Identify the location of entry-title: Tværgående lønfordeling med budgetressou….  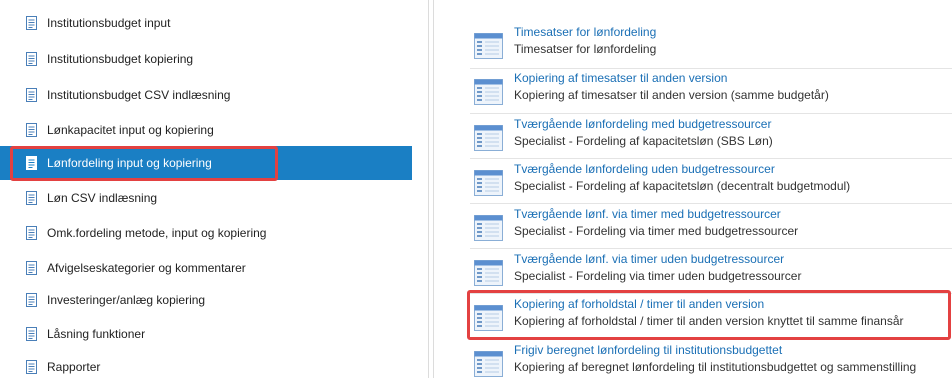
(642, 124).